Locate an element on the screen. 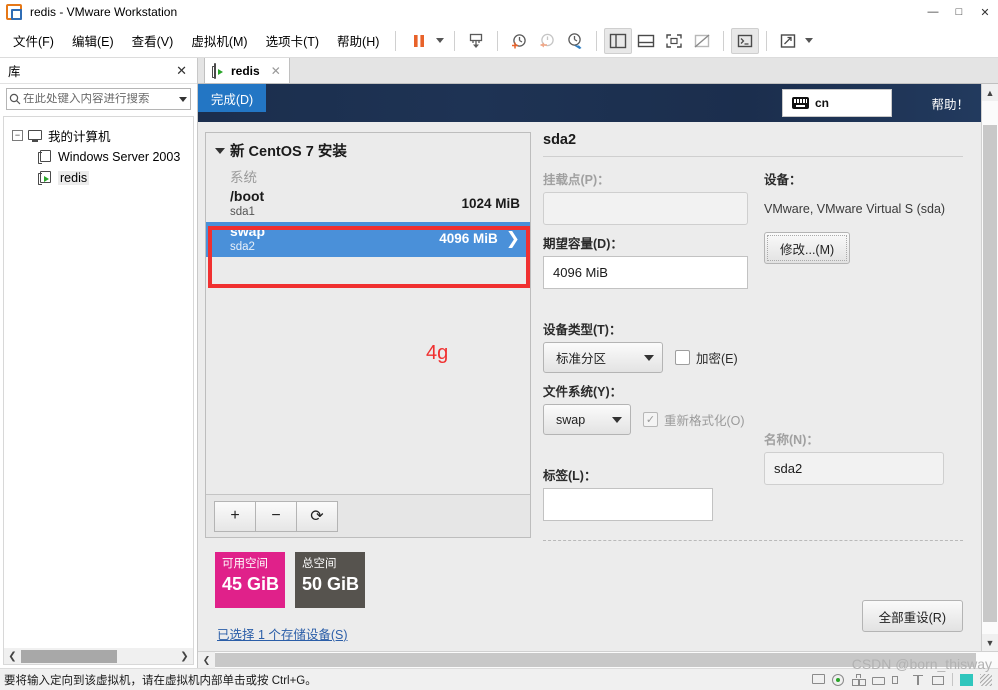 This screenshot has width=998, height=690. library-tree: − 我的计算机 Windows Server 2003 redis is located at coordinates (98, 382).